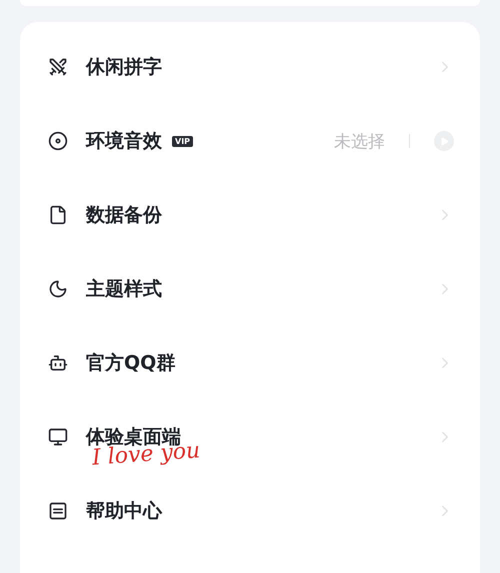 Image resolution: width=500 pixels, height=573 pixels. Describe the element at coordinates (58, 289) in the screenshot. I see `moon-icon` at that location.